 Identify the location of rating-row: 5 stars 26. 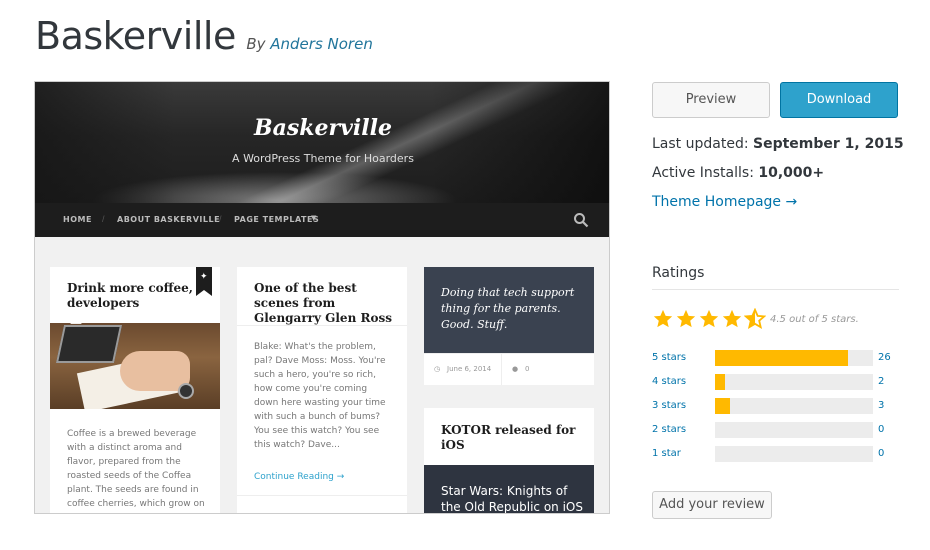
(776, 358).